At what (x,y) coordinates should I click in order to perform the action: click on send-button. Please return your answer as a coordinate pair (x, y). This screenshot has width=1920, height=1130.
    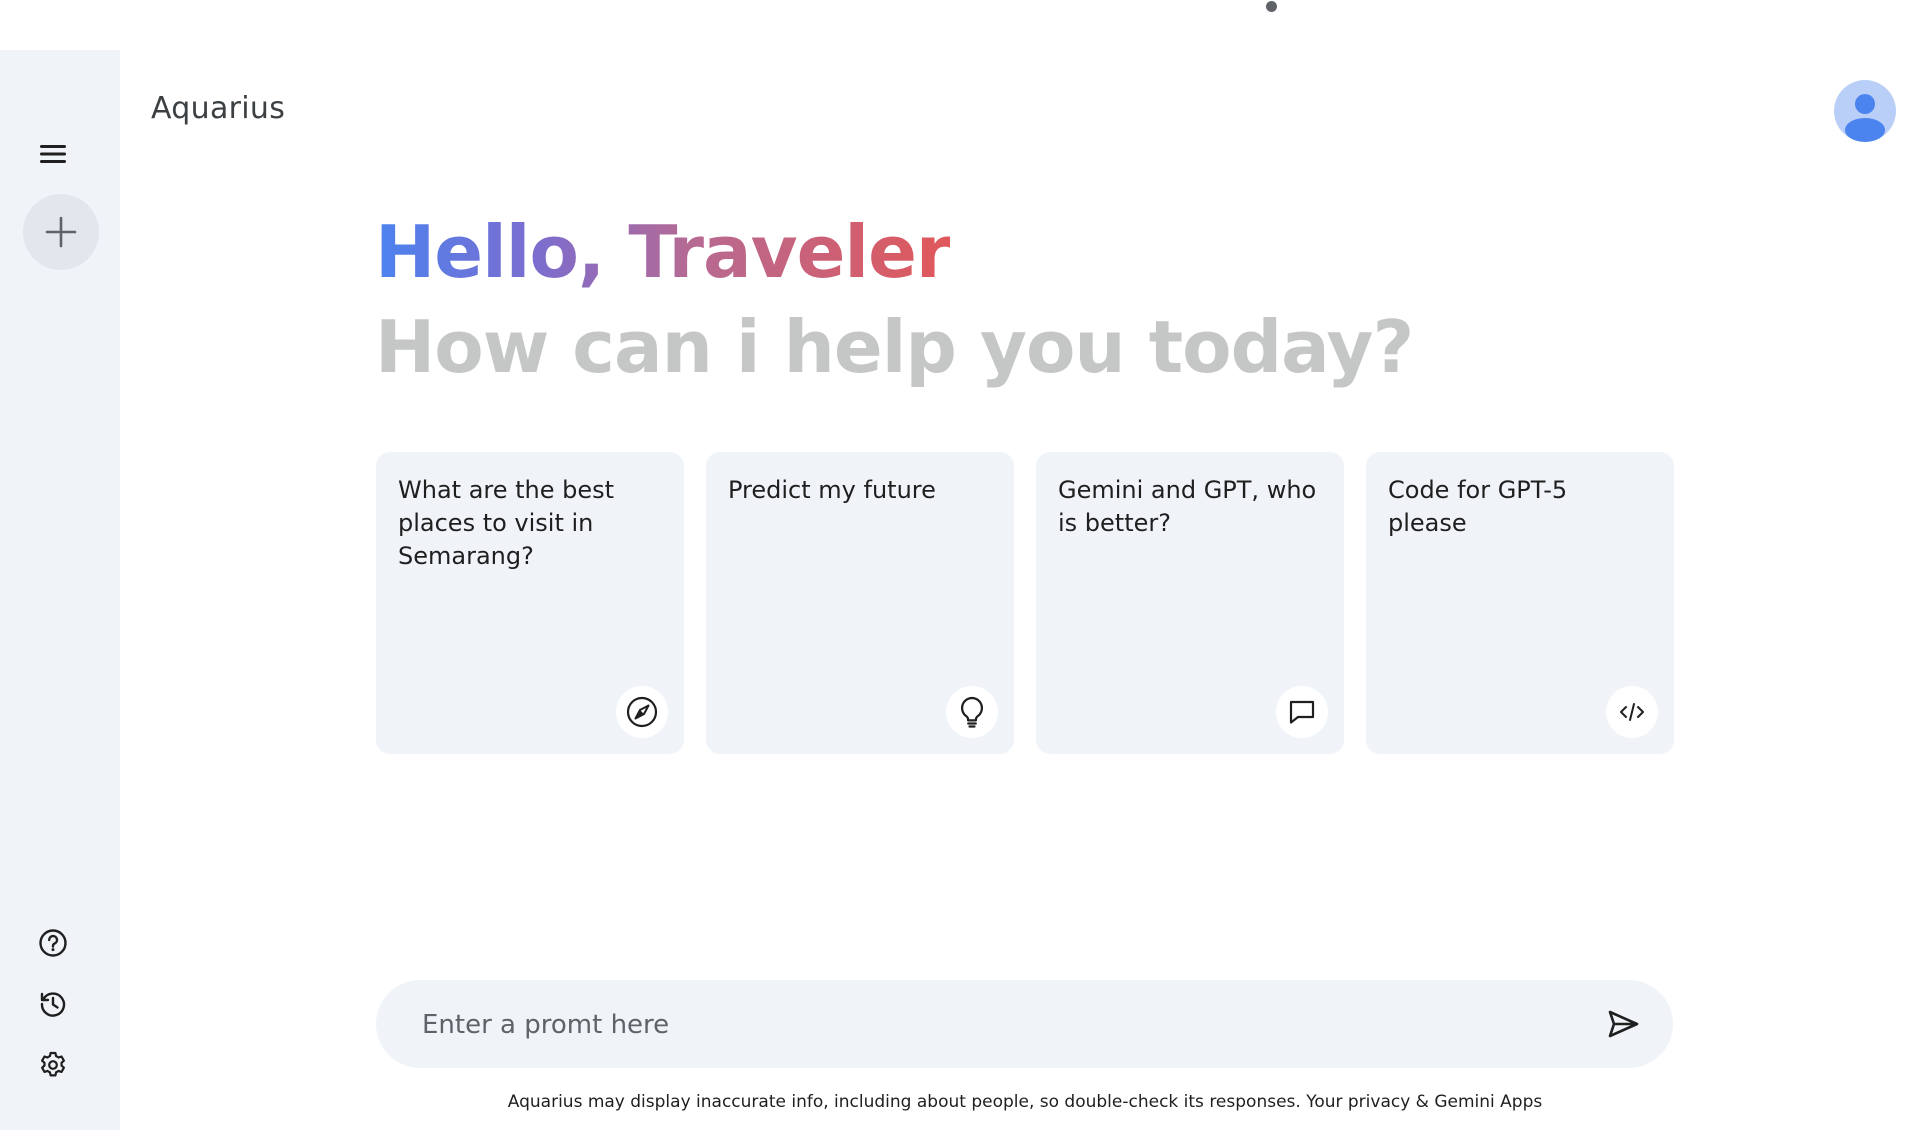
    Looking at the image, I should click on (1623, 1024).